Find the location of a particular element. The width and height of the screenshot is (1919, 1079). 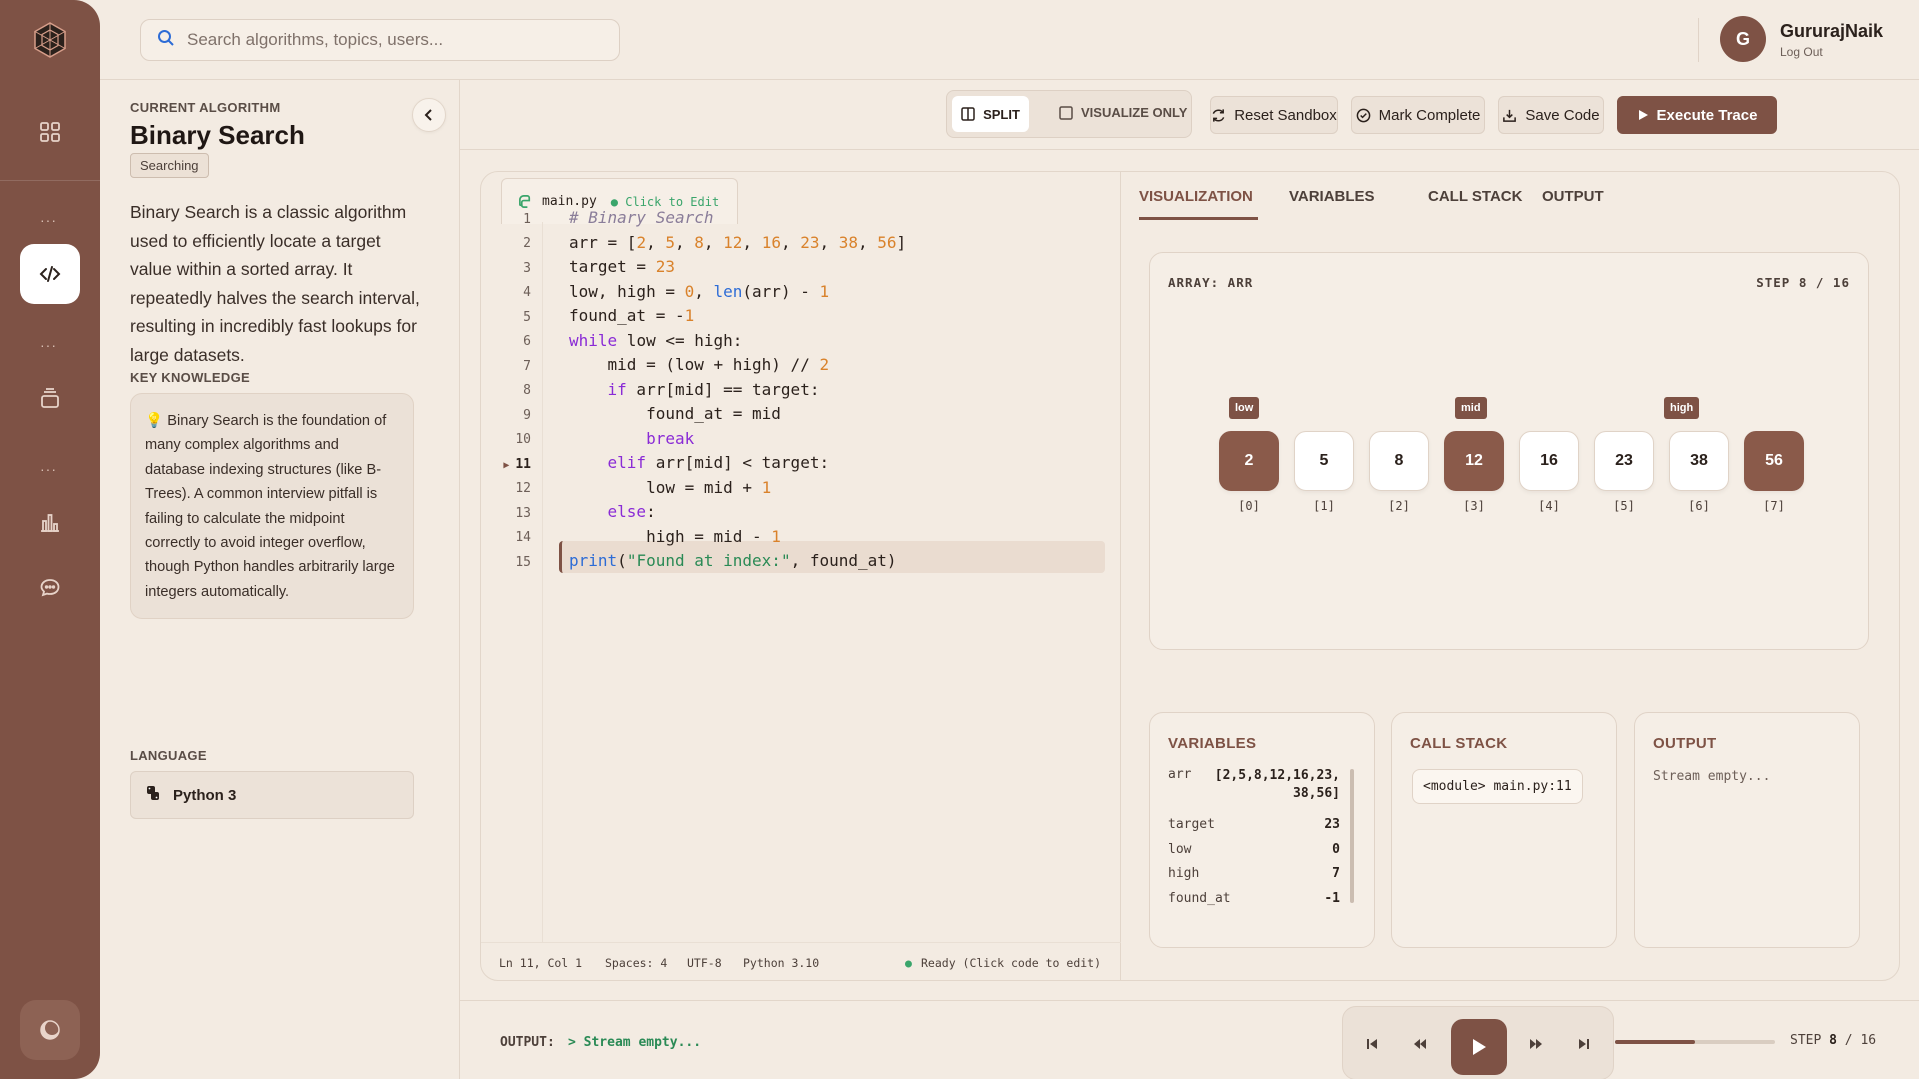

save-code-button: Save Code is located at coordinates (1551, 115).